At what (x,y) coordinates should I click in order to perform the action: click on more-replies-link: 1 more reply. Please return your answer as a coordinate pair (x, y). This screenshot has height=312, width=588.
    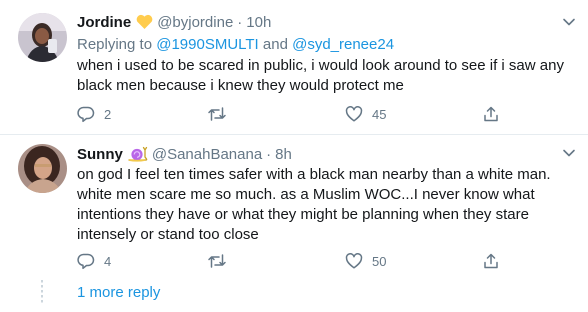
    Looking at the image, I should click on (118, 292).